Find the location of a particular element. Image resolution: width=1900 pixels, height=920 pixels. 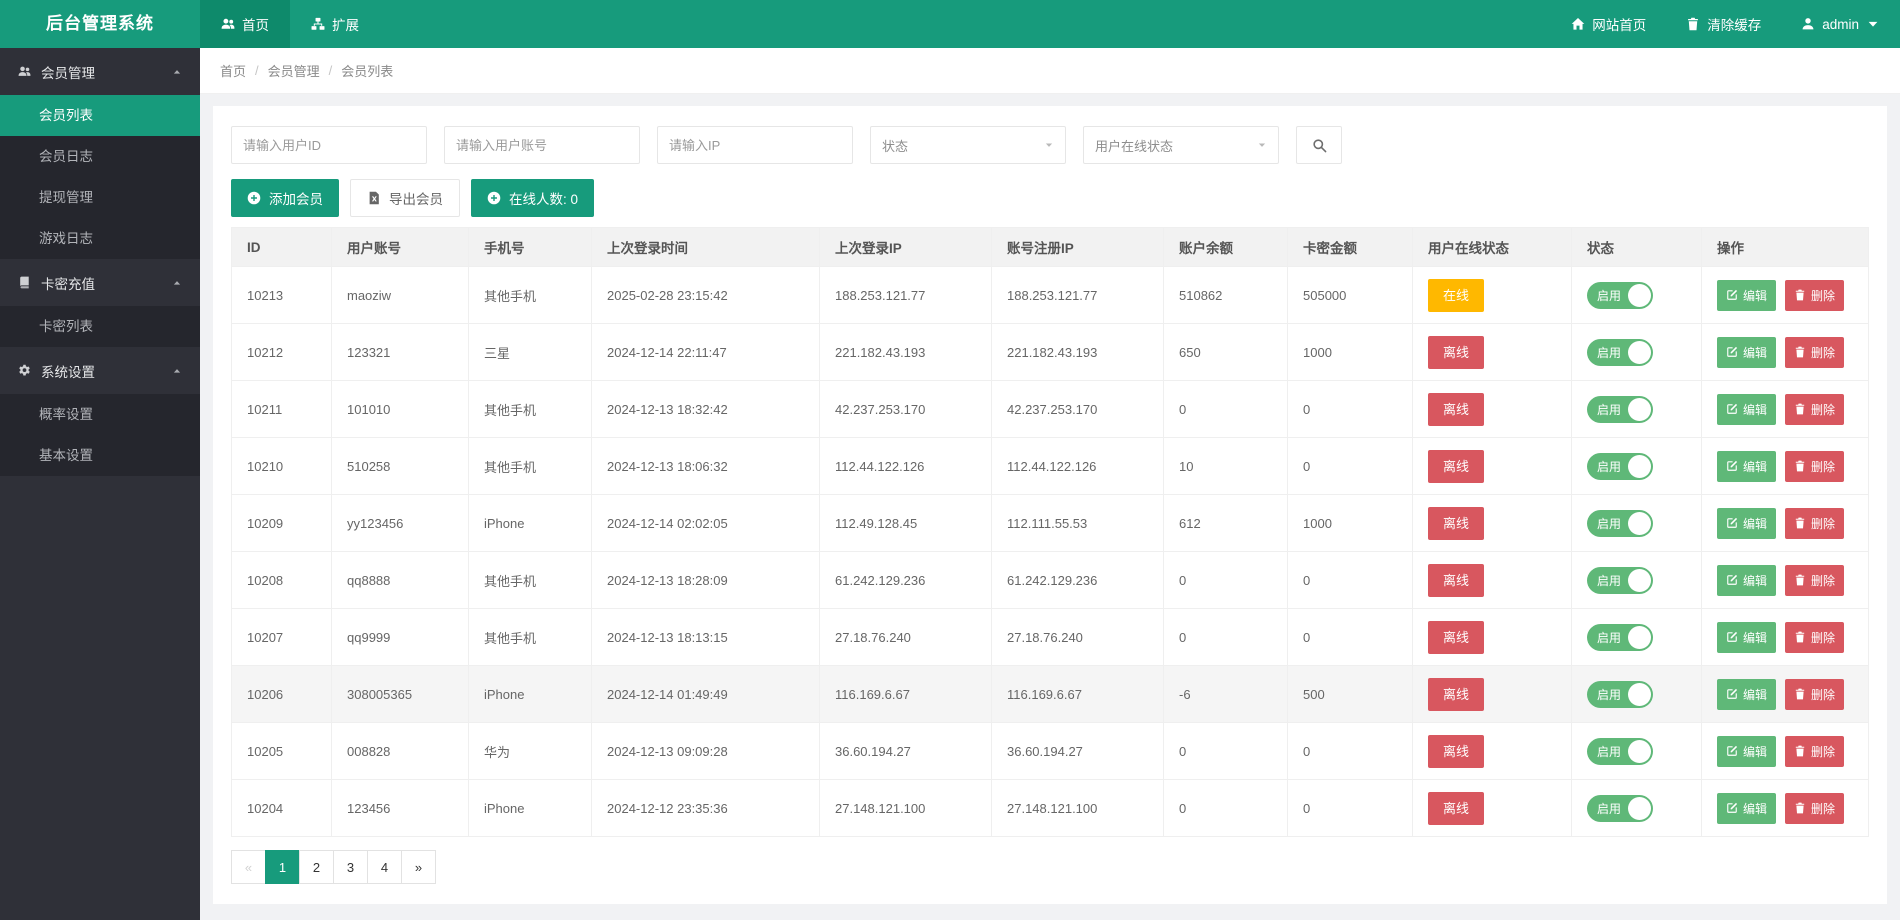

cell-last-login-ip: 221.182.43.193 is located at coordinates (905, 352).